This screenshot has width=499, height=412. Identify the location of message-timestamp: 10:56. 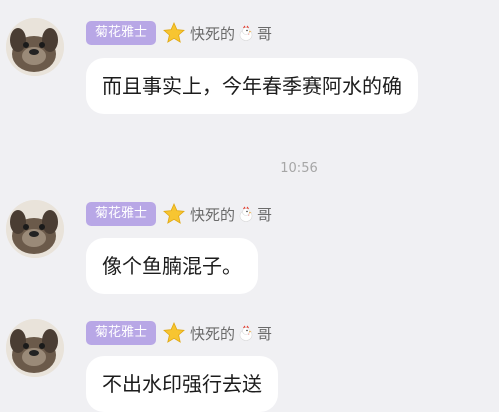
(299, 168).